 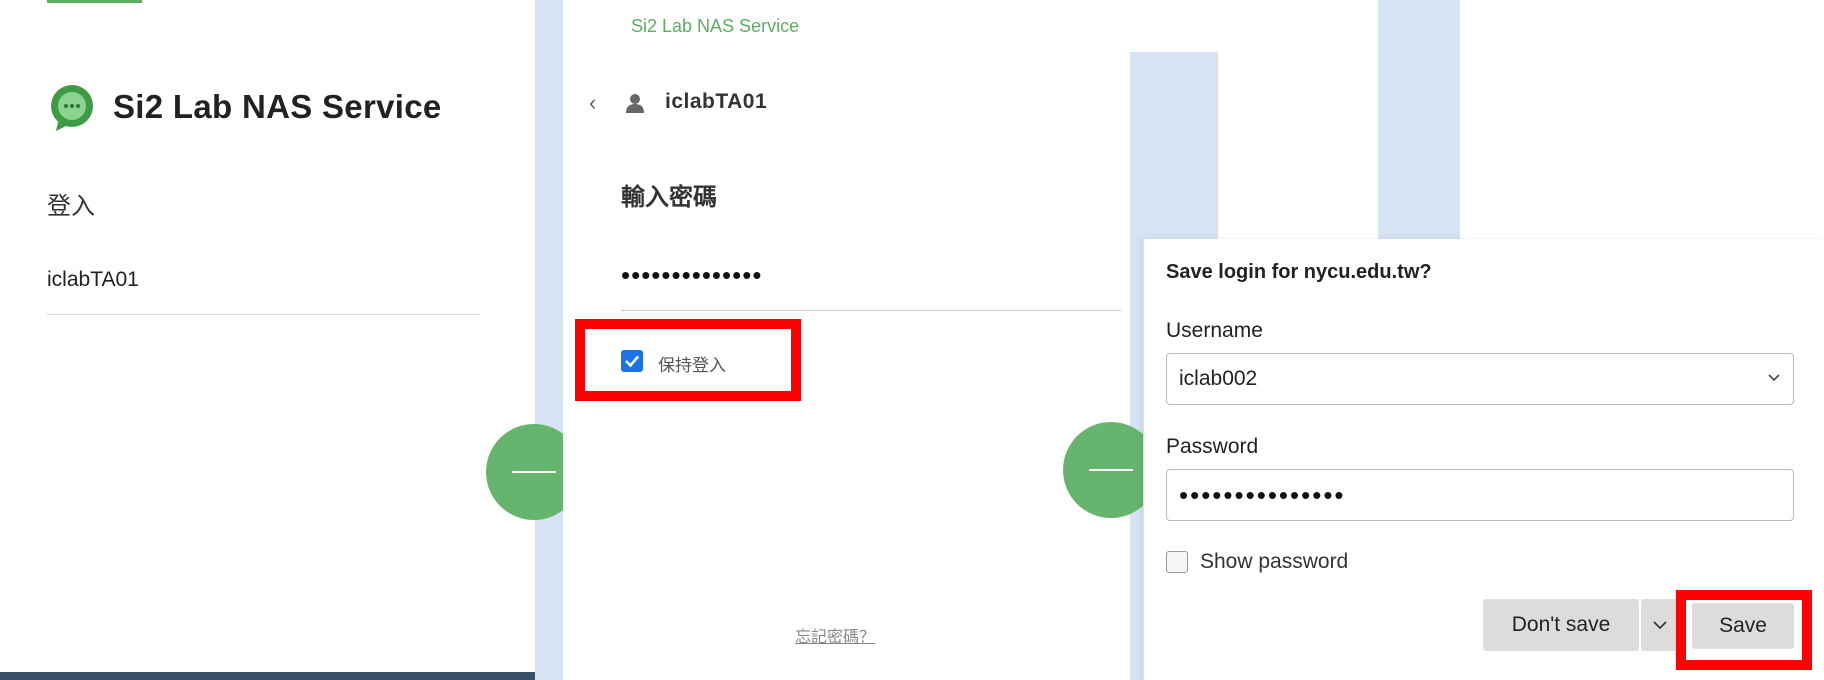 I want to click on save-options-dropdown, so click(x=1660, y=625).